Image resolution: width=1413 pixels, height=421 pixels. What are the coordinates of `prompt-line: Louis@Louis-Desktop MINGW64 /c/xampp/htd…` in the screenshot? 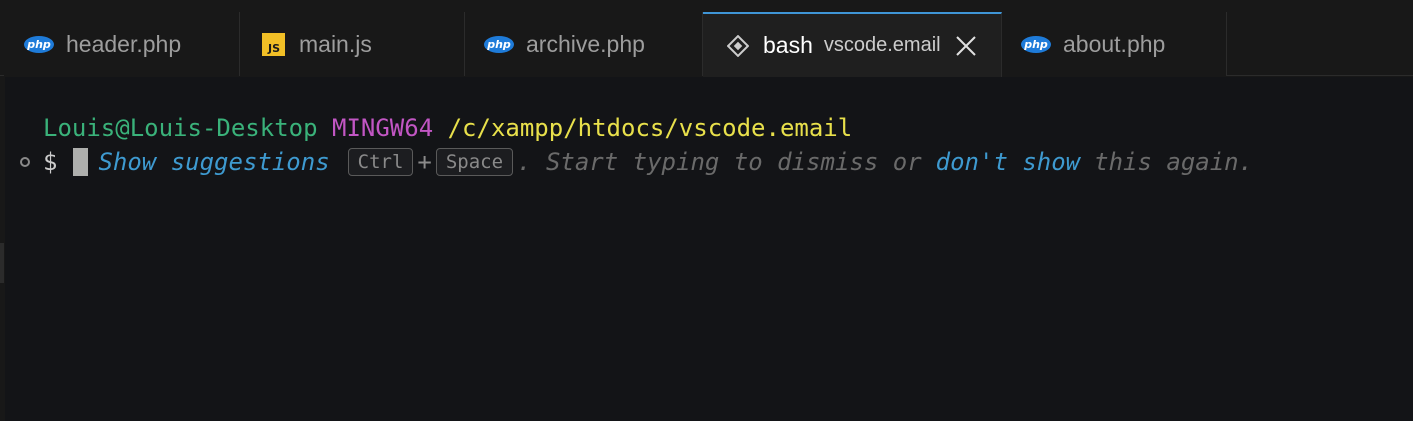 It's located at (447, 128).